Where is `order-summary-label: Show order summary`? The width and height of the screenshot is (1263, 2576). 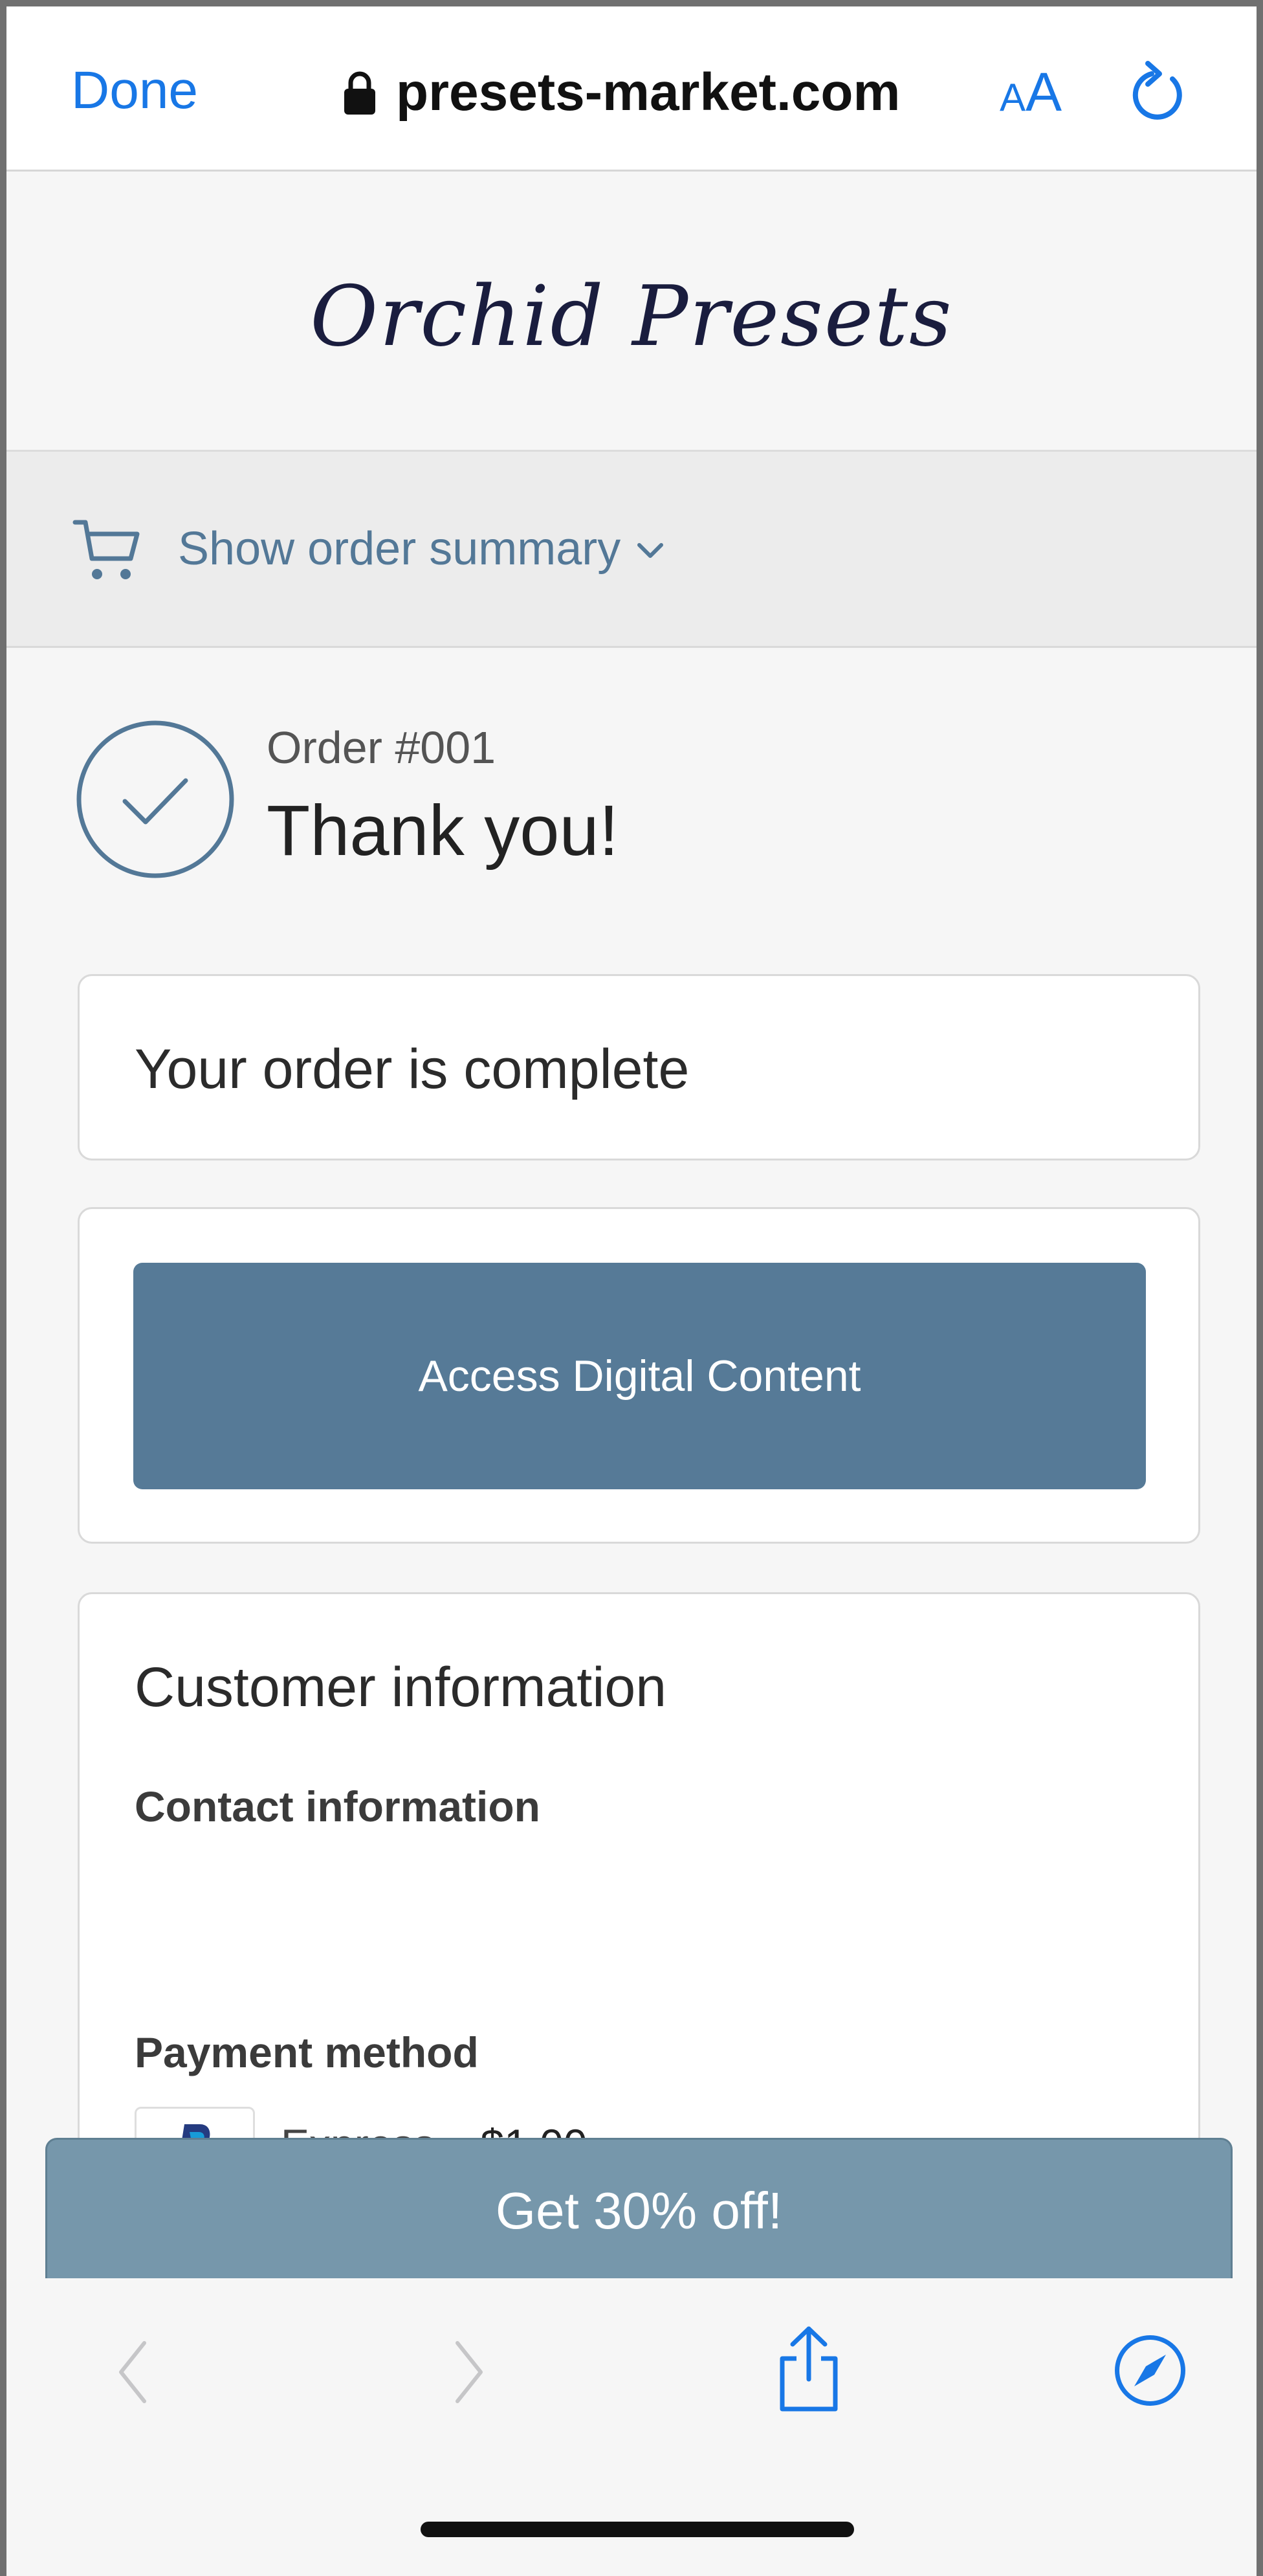 order-summary-label: Show order summary is located at coordinates (399, 549).